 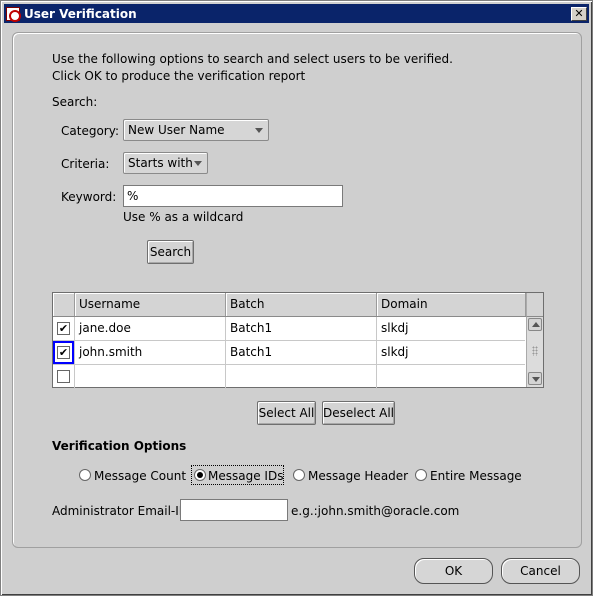 I want to click on header-select-column, so click(x=64, y=304).